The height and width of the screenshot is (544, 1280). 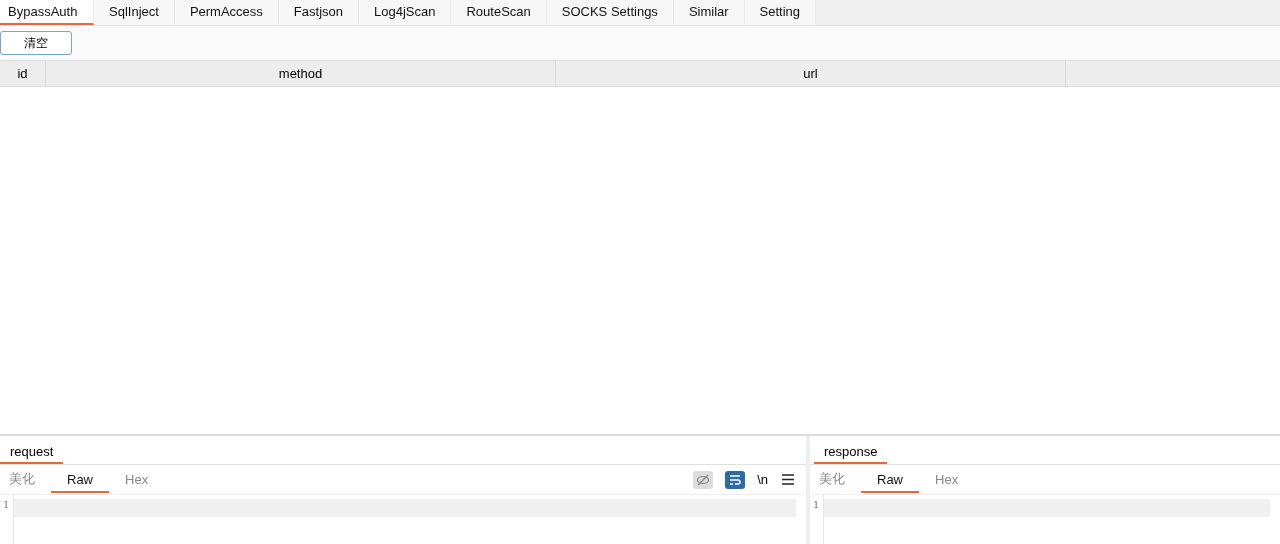 I want to click on clear-button: 清空, so click(x=36, y=43).